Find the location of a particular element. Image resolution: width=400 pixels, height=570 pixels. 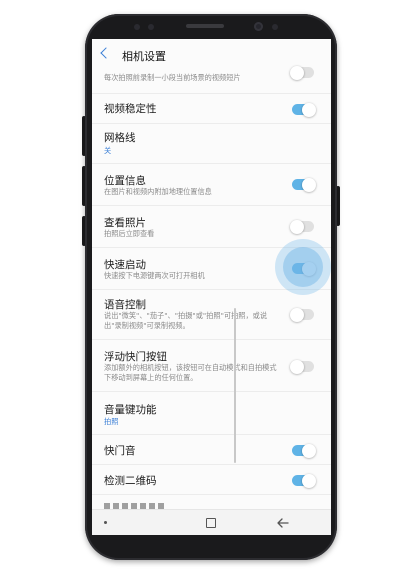

setting-subtitle: 说出"微笑"、"茄子"、"拍摄"或"拍照"可拍照，或说出"录制视频"可录制视频。 is located at coordinates (186, 320).